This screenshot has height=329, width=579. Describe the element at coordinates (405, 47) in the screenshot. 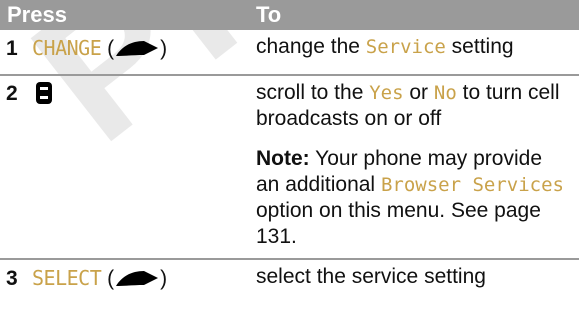

I see `display-text-service: Service` at that location.